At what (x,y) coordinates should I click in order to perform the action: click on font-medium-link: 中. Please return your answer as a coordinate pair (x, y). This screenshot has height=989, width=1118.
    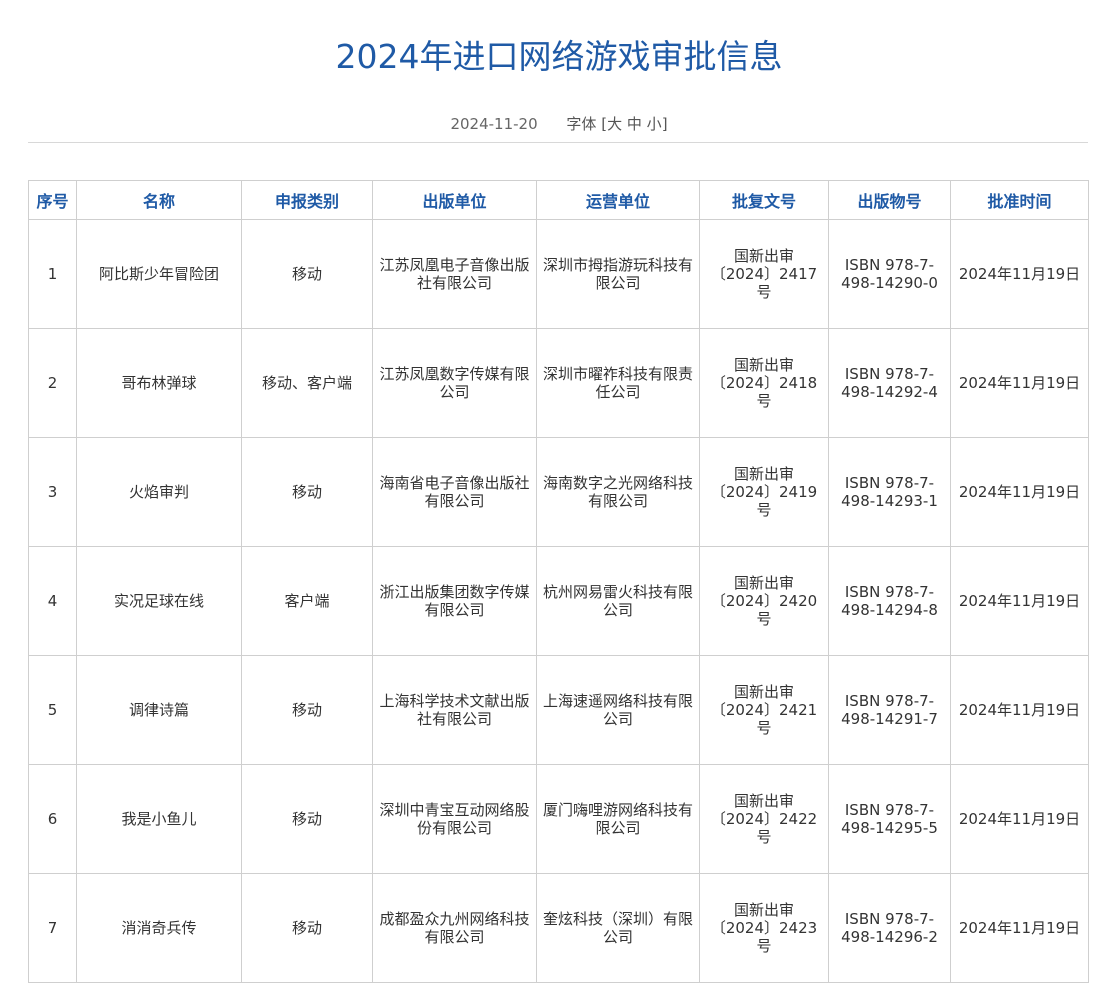
    Looking at the image, I should click on (634, 124).